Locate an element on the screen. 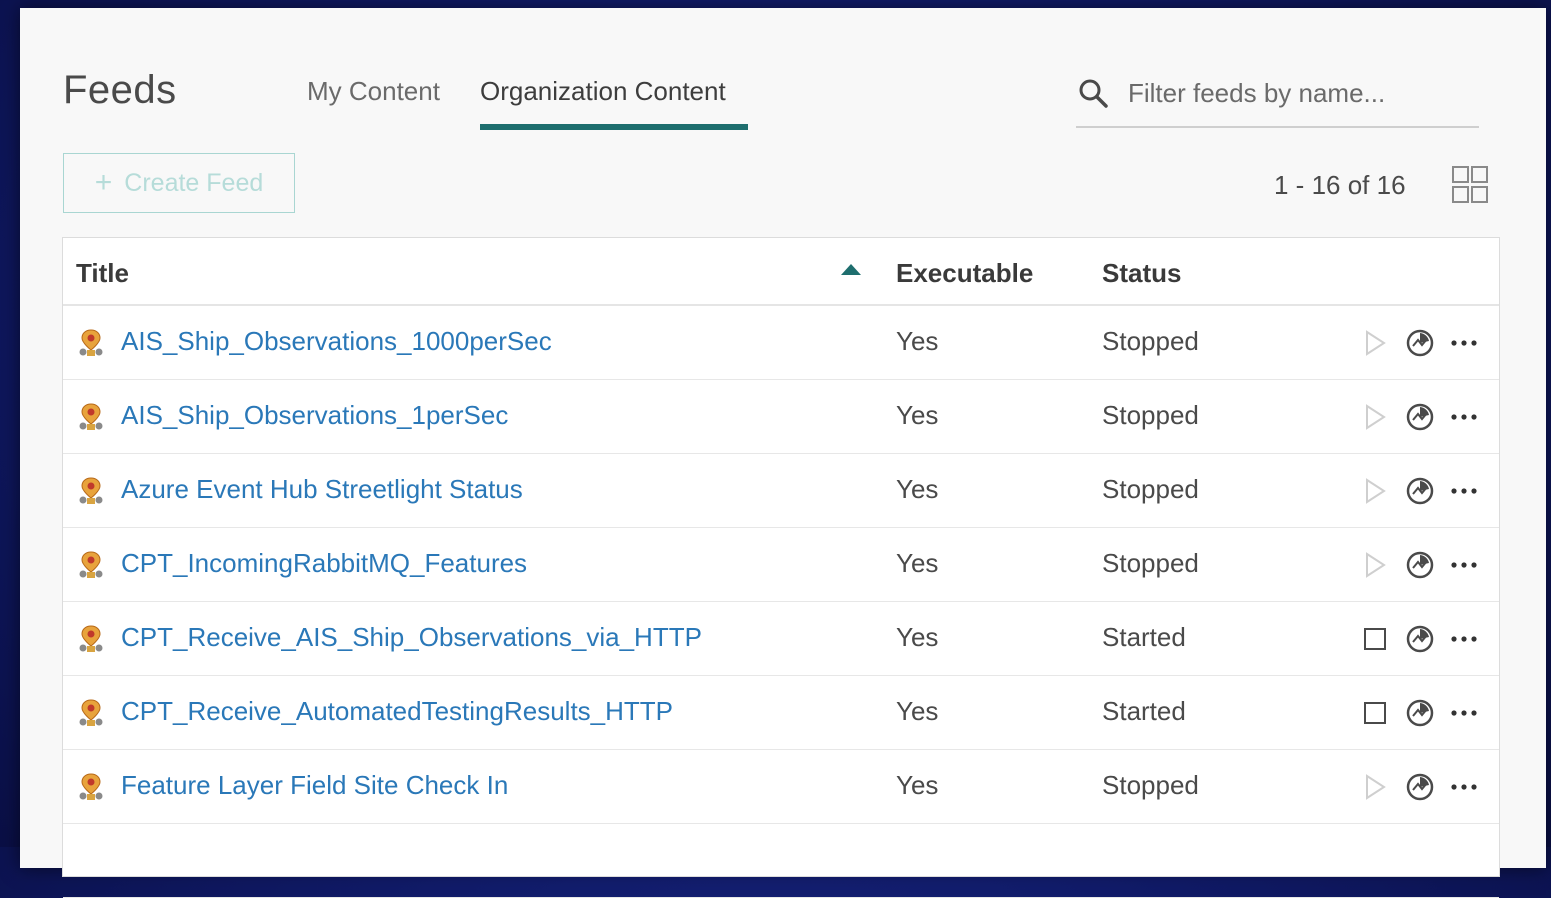 This screenshot has height=898, width=1551. feed-title-link: CPT_IncomingRabbitMQ_Features is located at coordinates (324, 563).